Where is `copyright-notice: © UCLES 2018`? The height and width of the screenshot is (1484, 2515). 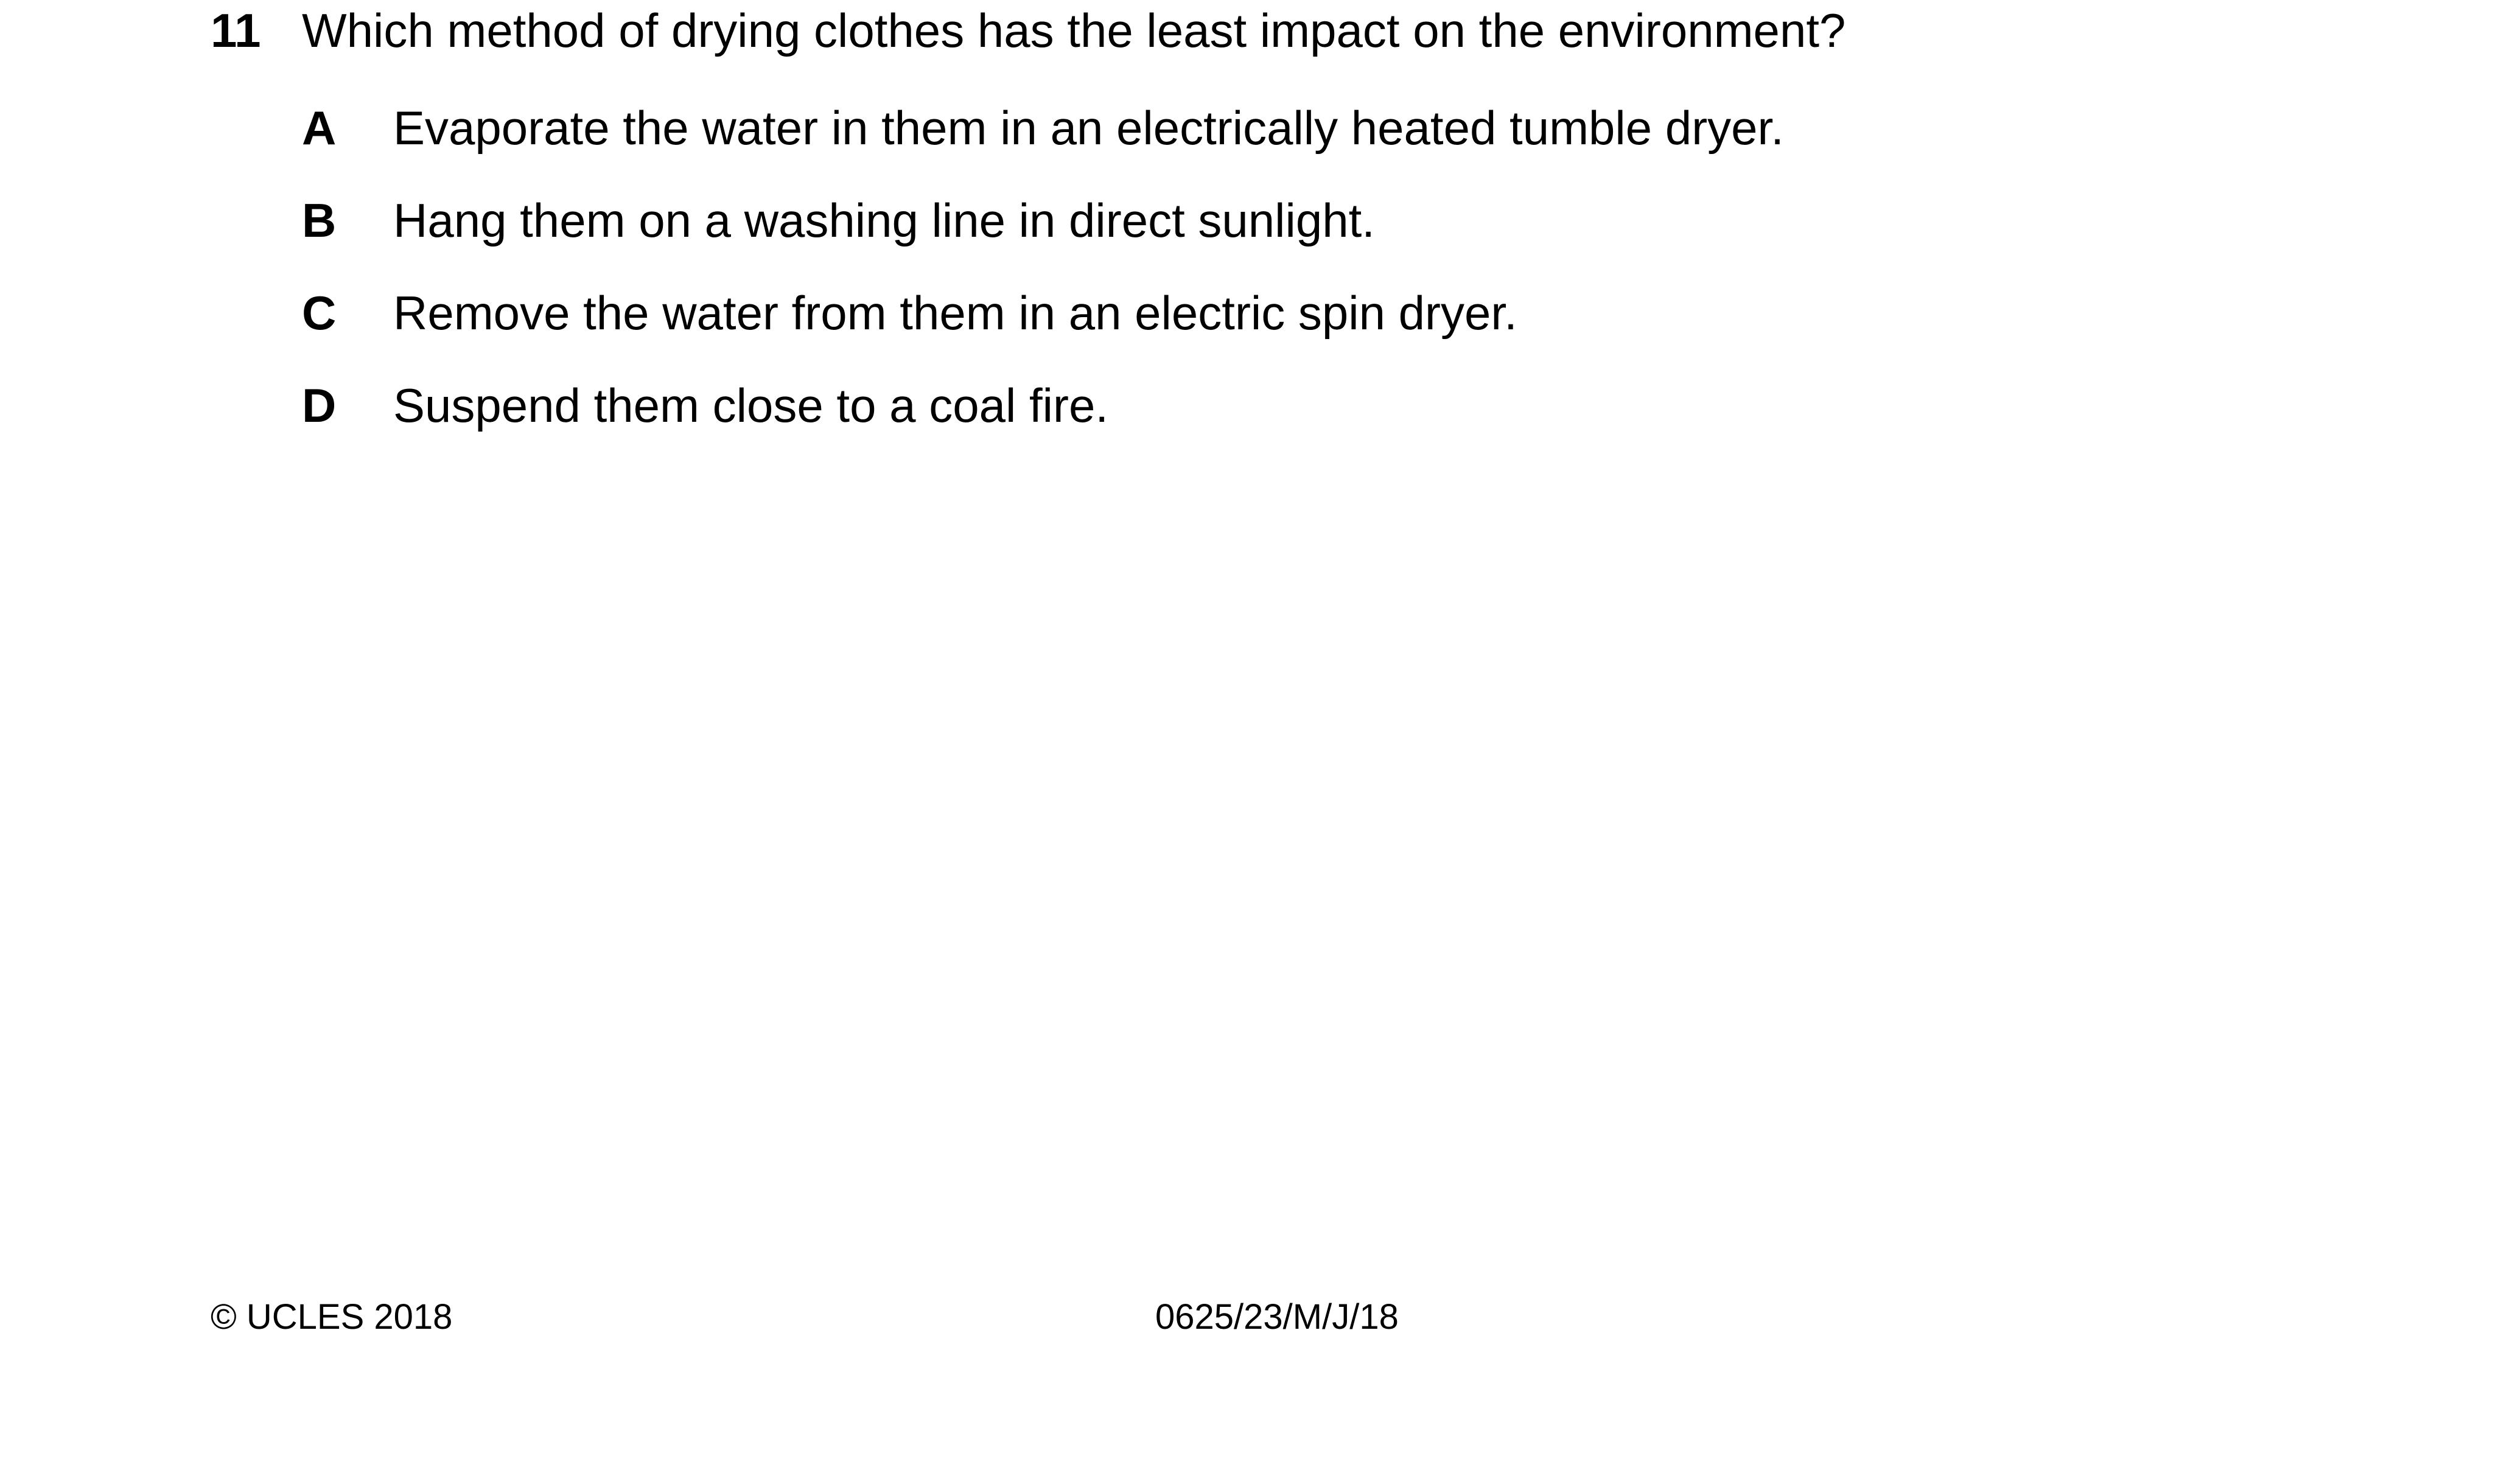 copyright-notice: © UCLES 2018 is located at coordinates (332, 1317).